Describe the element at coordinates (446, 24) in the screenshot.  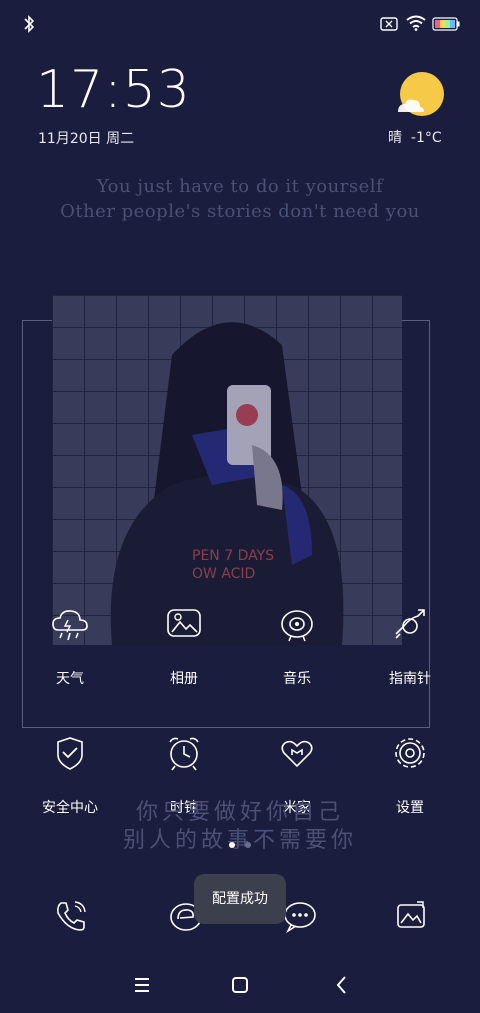
I see `battery-icon` at that location.